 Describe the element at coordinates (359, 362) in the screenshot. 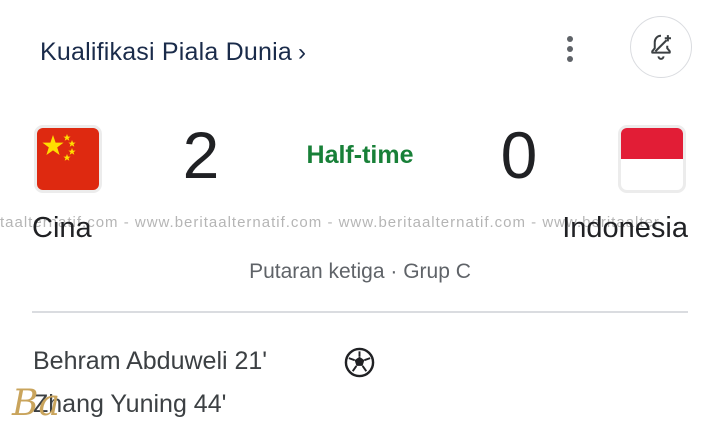

I see `soccer-ball-icon` at that location.